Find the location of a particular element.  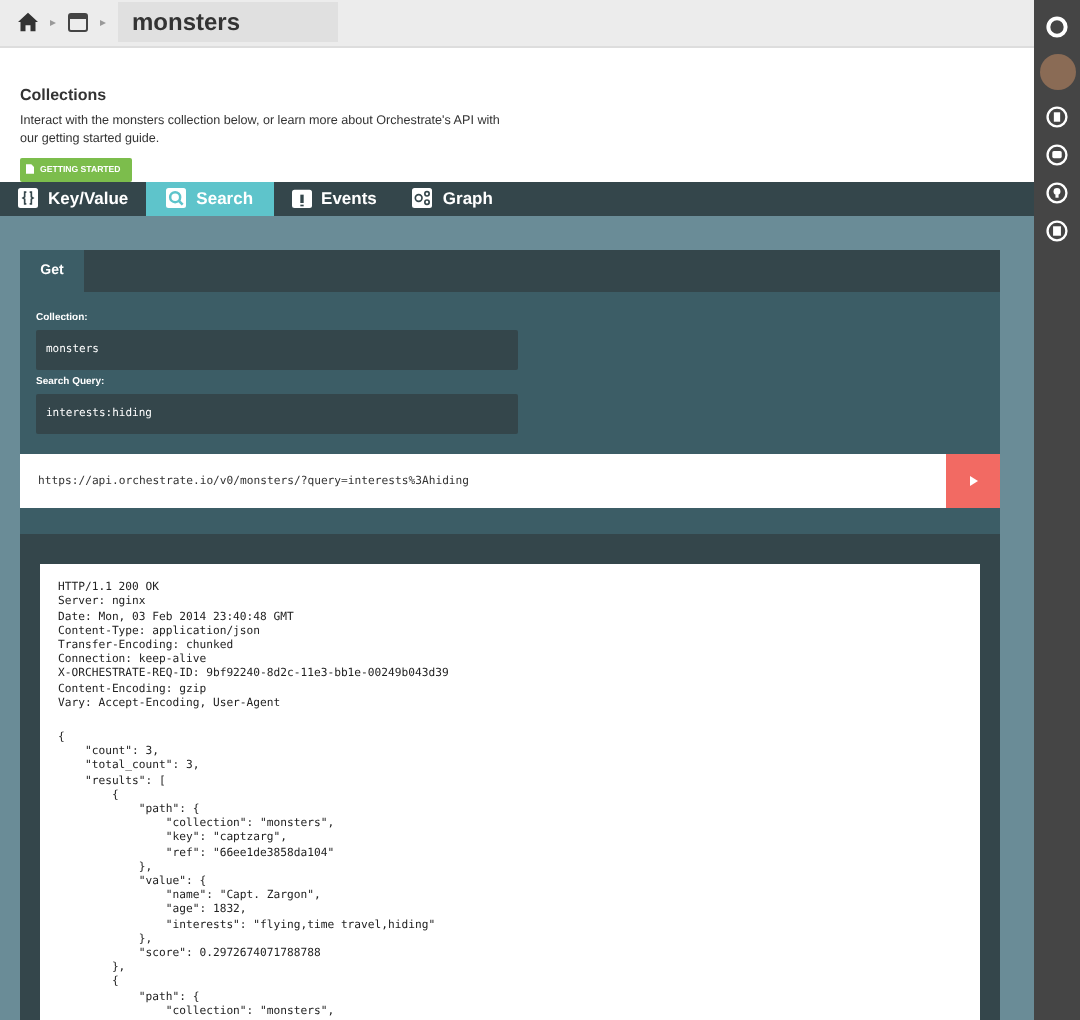

tab: Key/Value is located at coordinates (73, 199).